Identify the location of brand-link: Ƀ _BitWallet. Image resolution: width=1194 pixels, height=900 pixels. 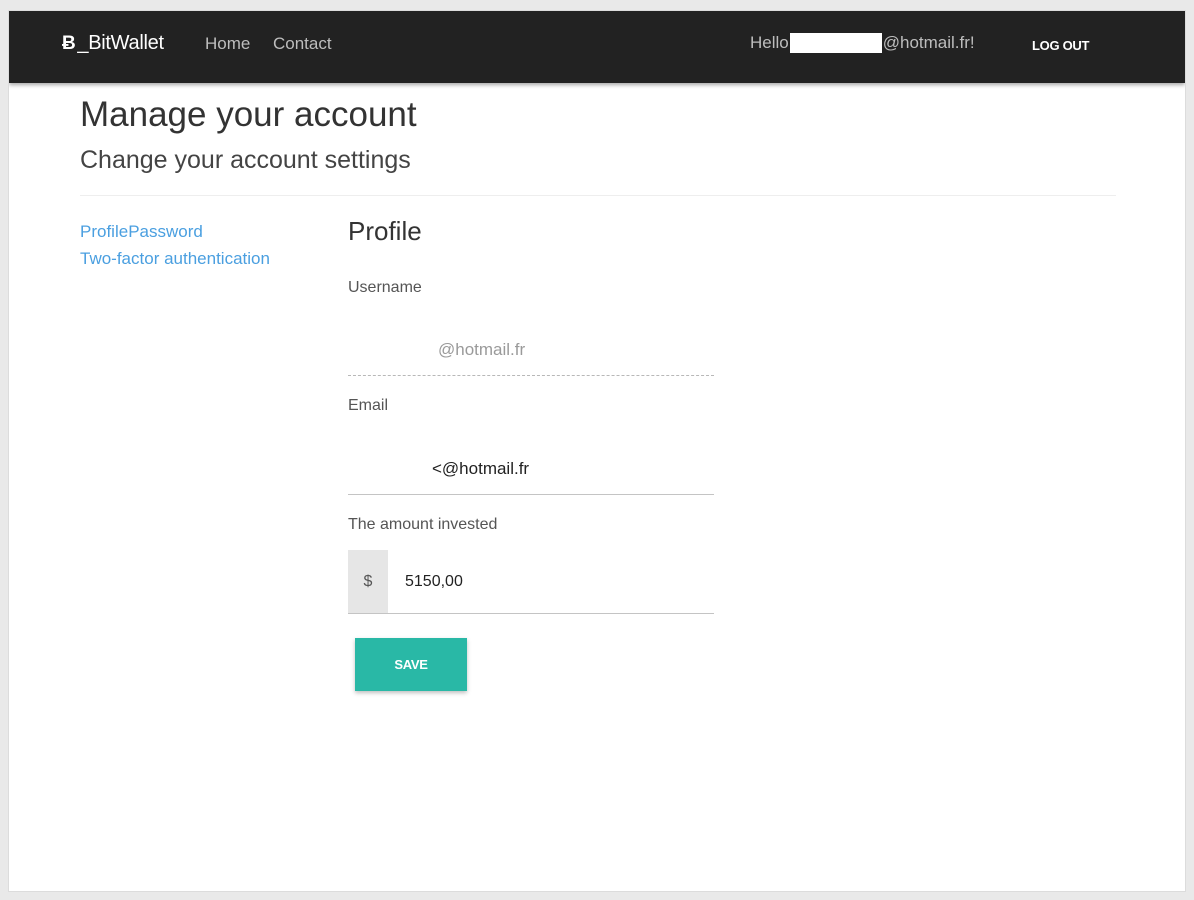
(113, 43).